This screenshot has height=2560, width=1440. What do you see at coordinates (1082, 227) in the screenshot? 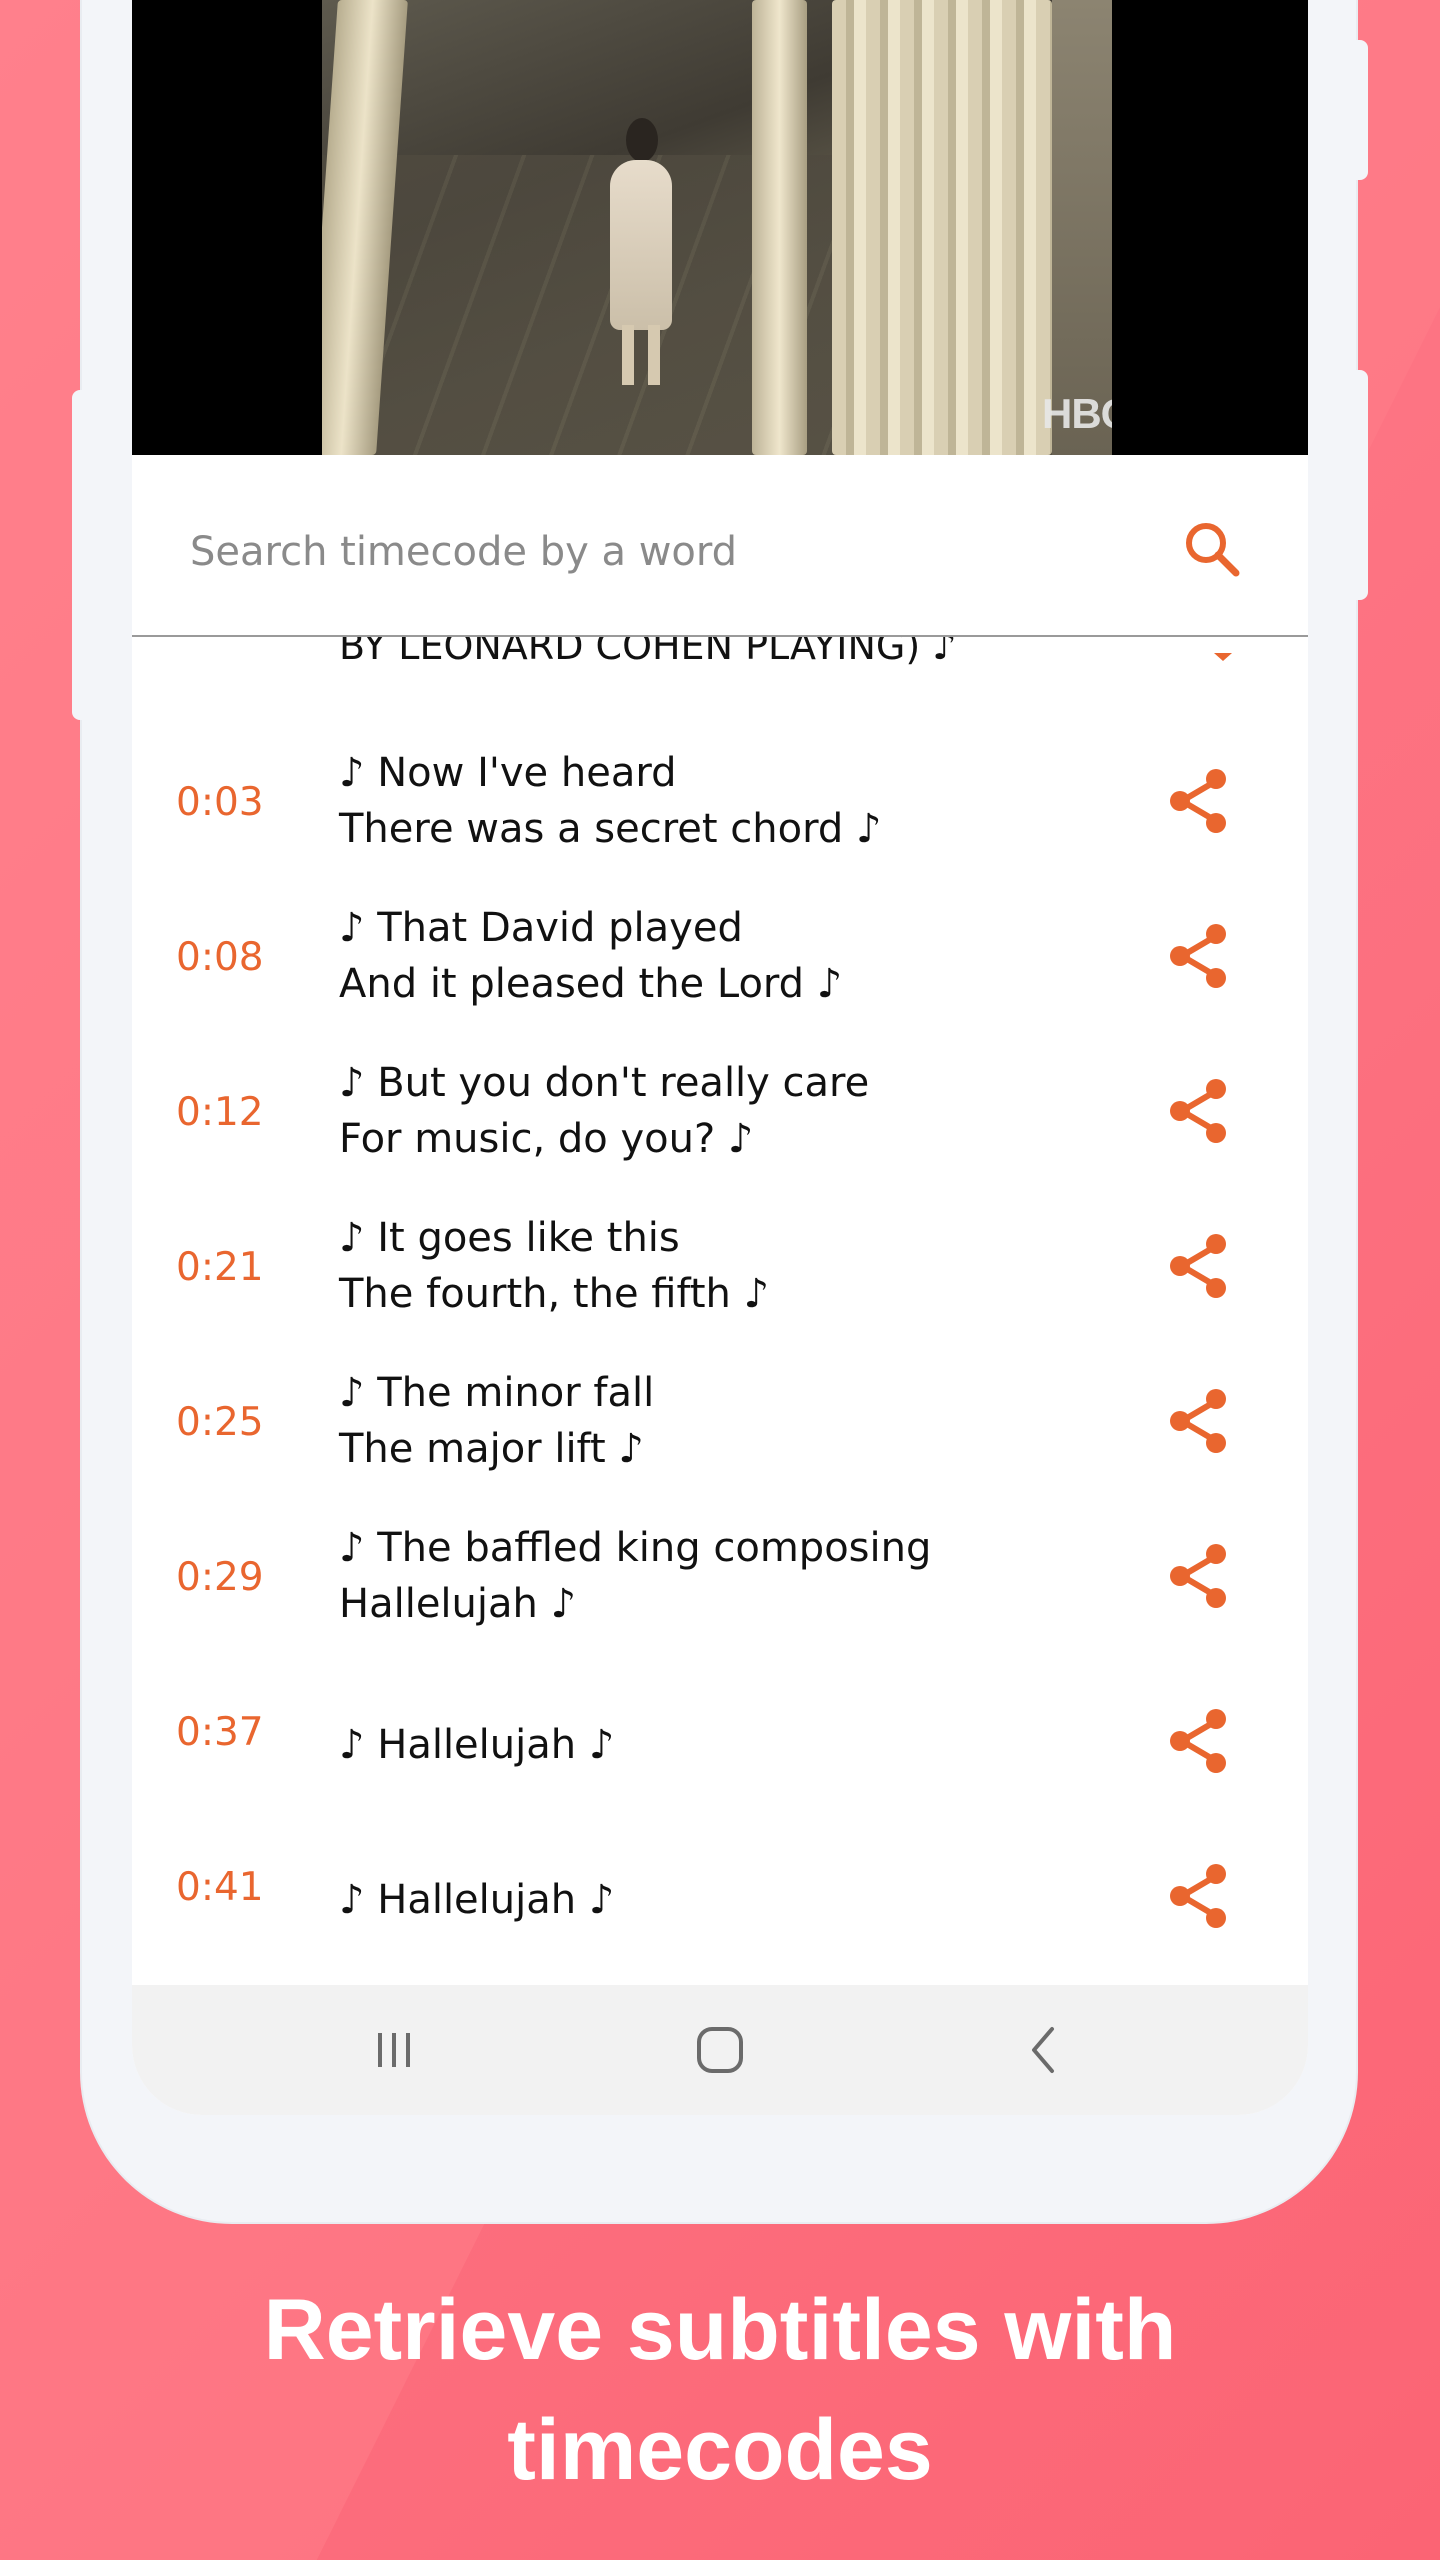
I see `video-stone` at bounding box center [1082, 227].